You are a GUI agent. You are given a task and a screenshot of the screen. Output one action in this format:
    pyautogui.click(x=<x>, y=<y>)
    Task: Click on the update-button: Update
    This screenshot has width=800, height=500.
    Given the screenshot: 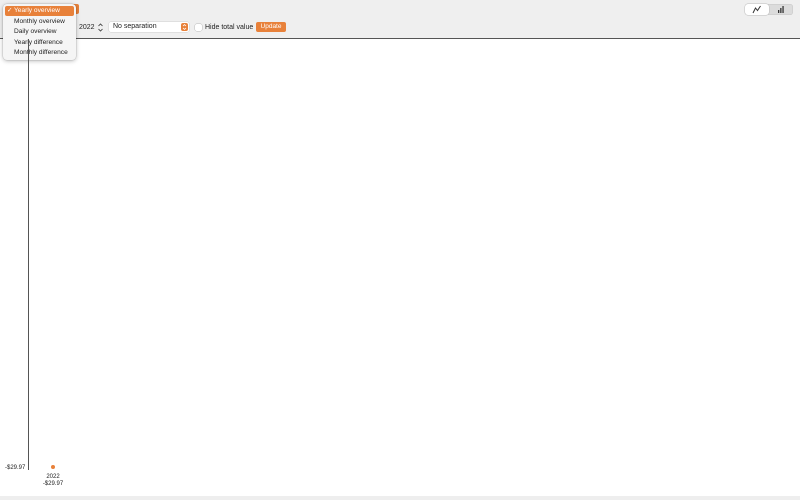 What is the action you would take?
    pyautogui.click(x=271, y=27)
    